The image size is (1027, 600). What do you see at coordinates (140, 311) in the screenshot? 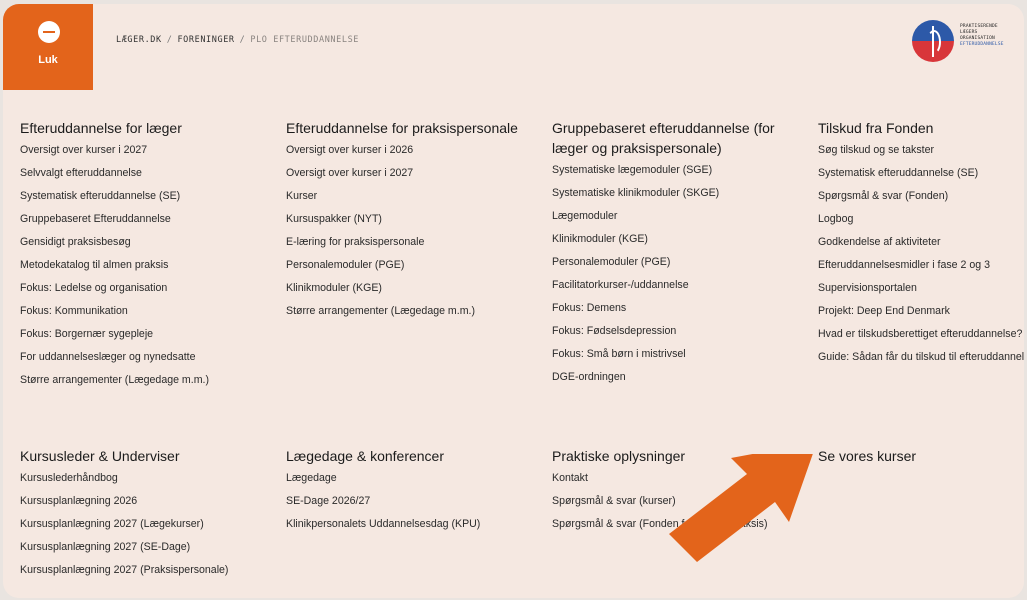
I see `menu-link: Fokus: Kommunikation` at bounding box center [140, 311].